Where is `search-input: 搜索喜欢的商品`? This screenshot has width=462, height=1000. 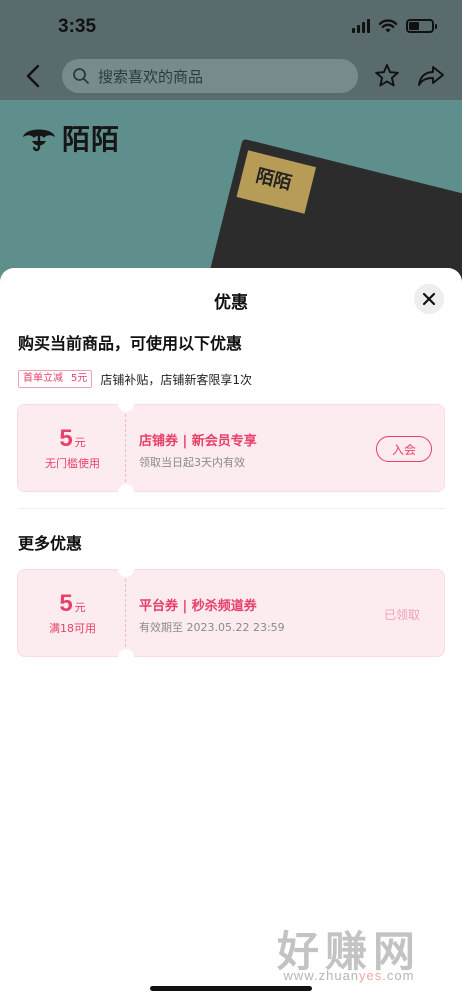 search-input: 搜索喜欢的商品 is located at coordinates (210, 76).